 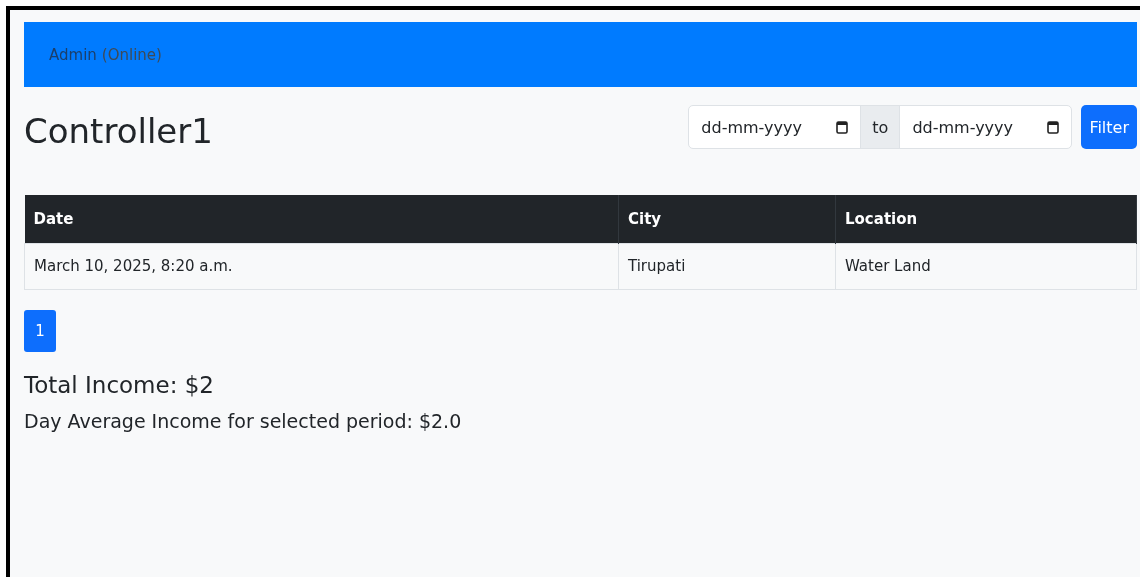 What do you see at coordinates (1109, 127) in the screenshot?
I see `filter-button: Filter` at bounding box center [1109, 127].